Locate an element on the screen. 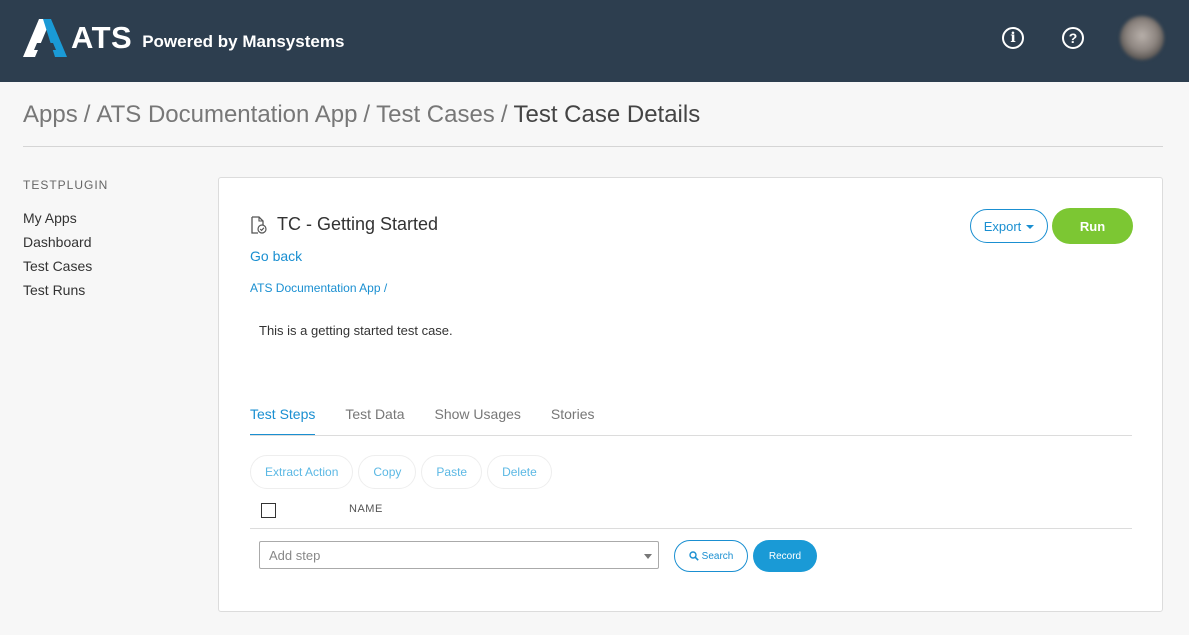 This screenshot has width=1189, height=635. run-button: Run is located at coordinates (1092, 226).